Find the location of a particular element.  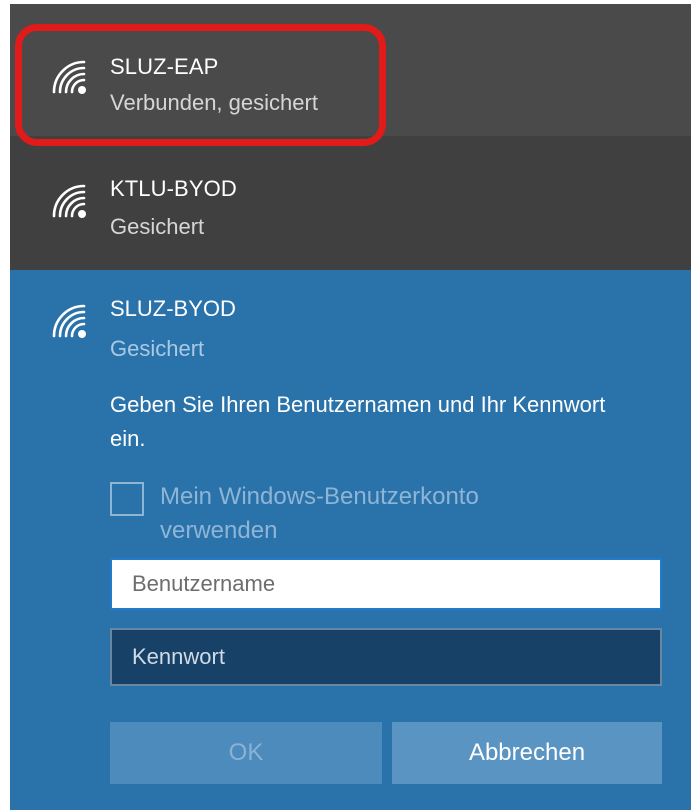

network-name: SLUZ-BYOD is located at coordinates (173, 308).